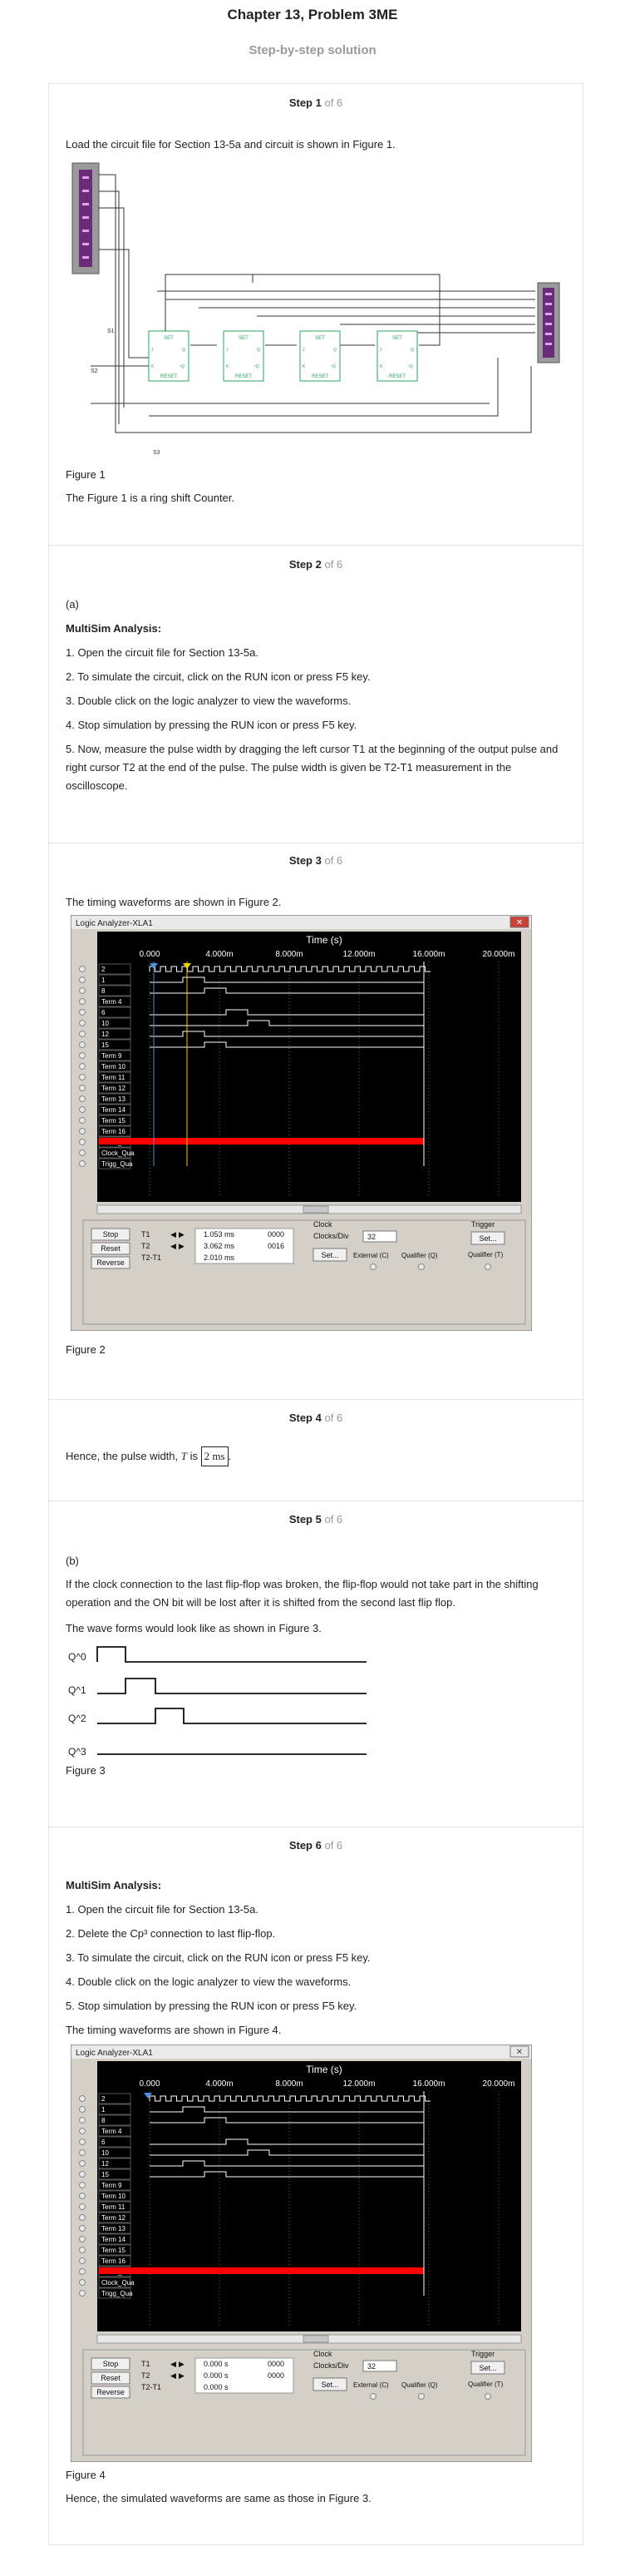 The width and height of the screenshot is (625, 2576). Describe the element at coordinates (312, 14) in the screenshot. I see `page-title: Chapter 13, Problem 3ME` at that location.